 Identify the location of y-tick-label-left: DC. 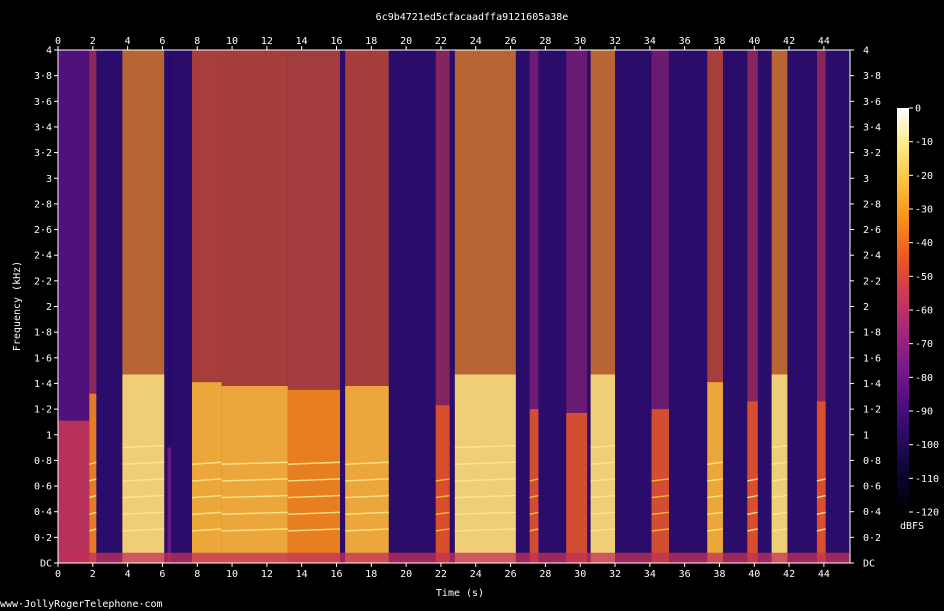
(46, 564).